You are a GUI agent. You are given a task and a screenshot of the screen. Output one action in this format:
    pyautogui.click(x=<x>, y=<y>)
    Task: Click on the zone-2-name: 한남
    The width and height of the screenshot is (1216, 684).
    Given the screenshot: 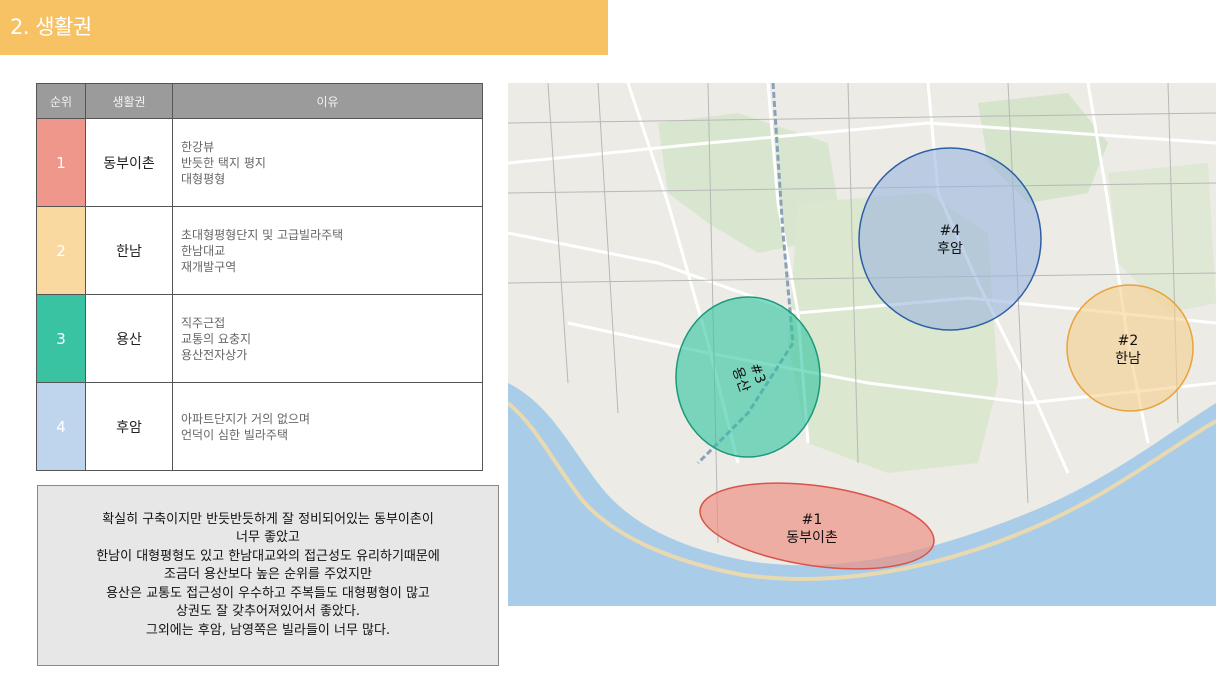 What is the action you would take?
    pyautogui.click(x=1128, y=359)
    